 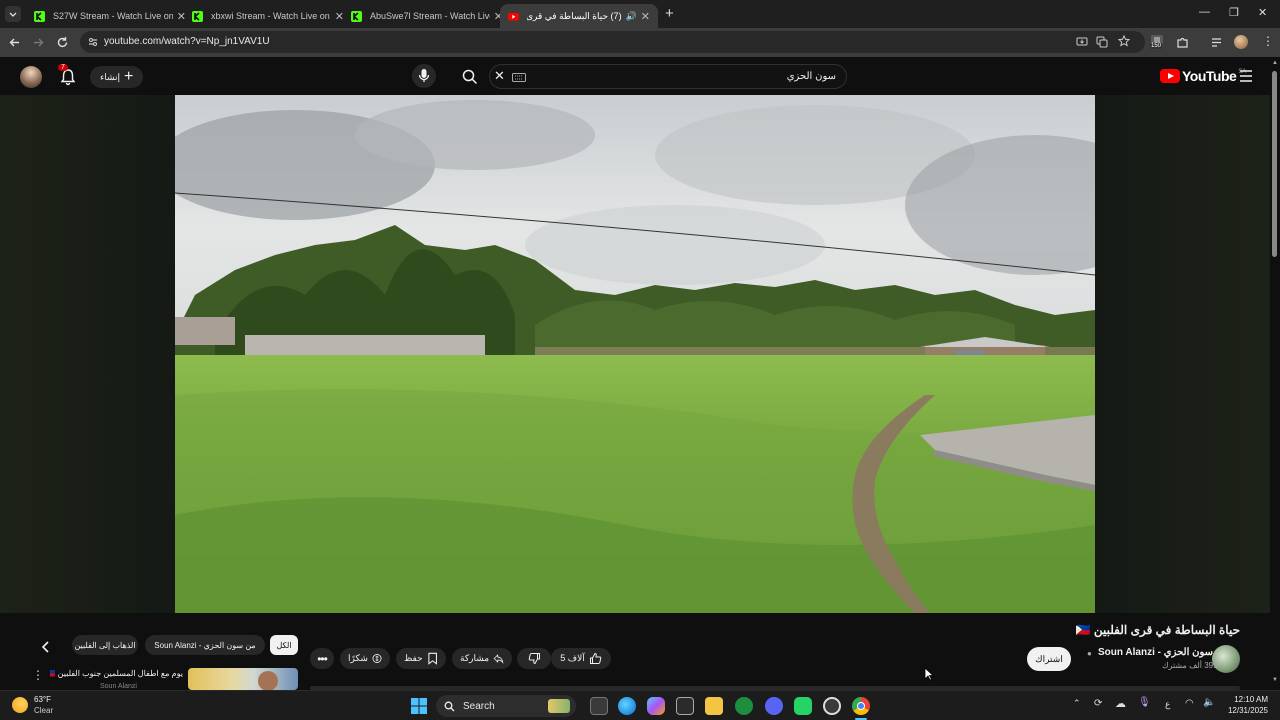 I want to click on scroll-up-arrow-icon: ▲, so click(x=1275, y=63).